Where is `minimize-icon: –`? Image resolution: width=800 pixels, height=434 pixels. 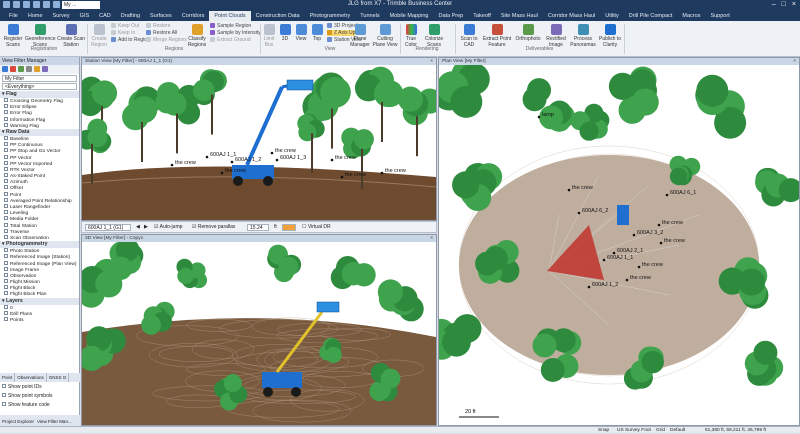
minimize-icon: – is located at coordinates (774, 4).